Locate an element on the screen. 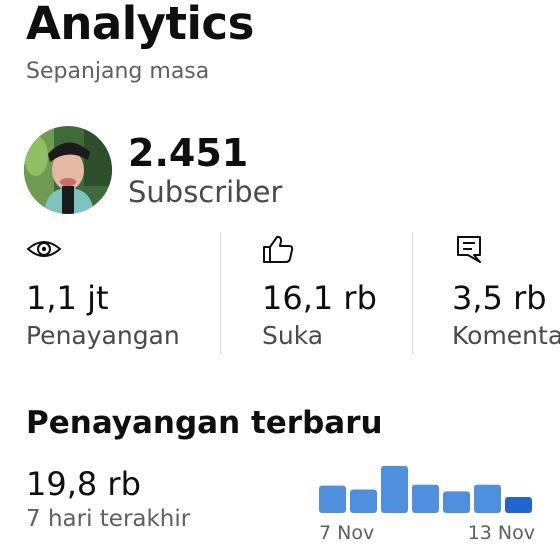 Image resolution: width=560 pixels, height=560 pixels. subscriber-label: Subscriber is located at coordinates (205, 192).